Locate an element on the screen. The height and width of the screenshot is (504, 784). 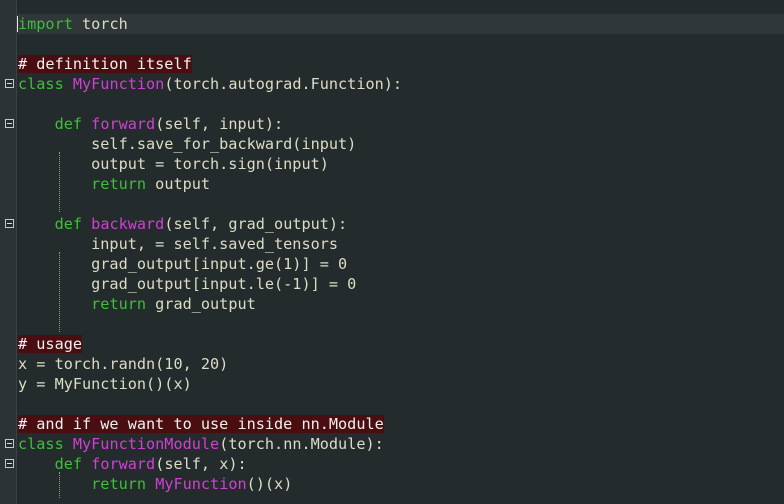
code-token: torch is located at coordinates (100, 24).